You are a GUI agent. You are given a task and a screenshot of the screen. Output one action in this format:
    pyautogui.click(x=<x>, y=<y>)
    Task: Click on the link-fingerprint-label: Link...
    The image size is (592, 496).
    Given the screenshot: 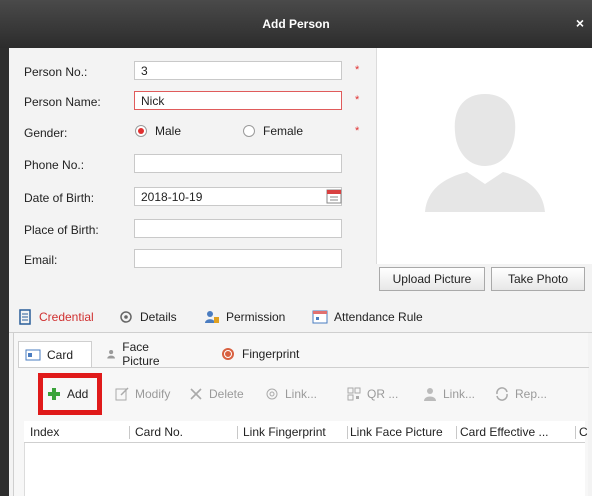 What is the action you would take?
    pyautogui.click(x=301, y=394)
    